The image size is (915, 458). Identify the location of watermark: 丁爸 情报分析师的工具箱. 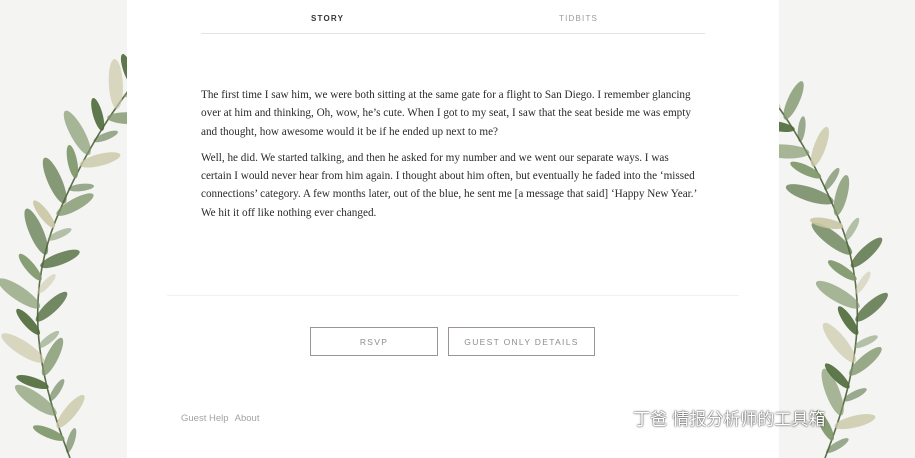
(711, 417).